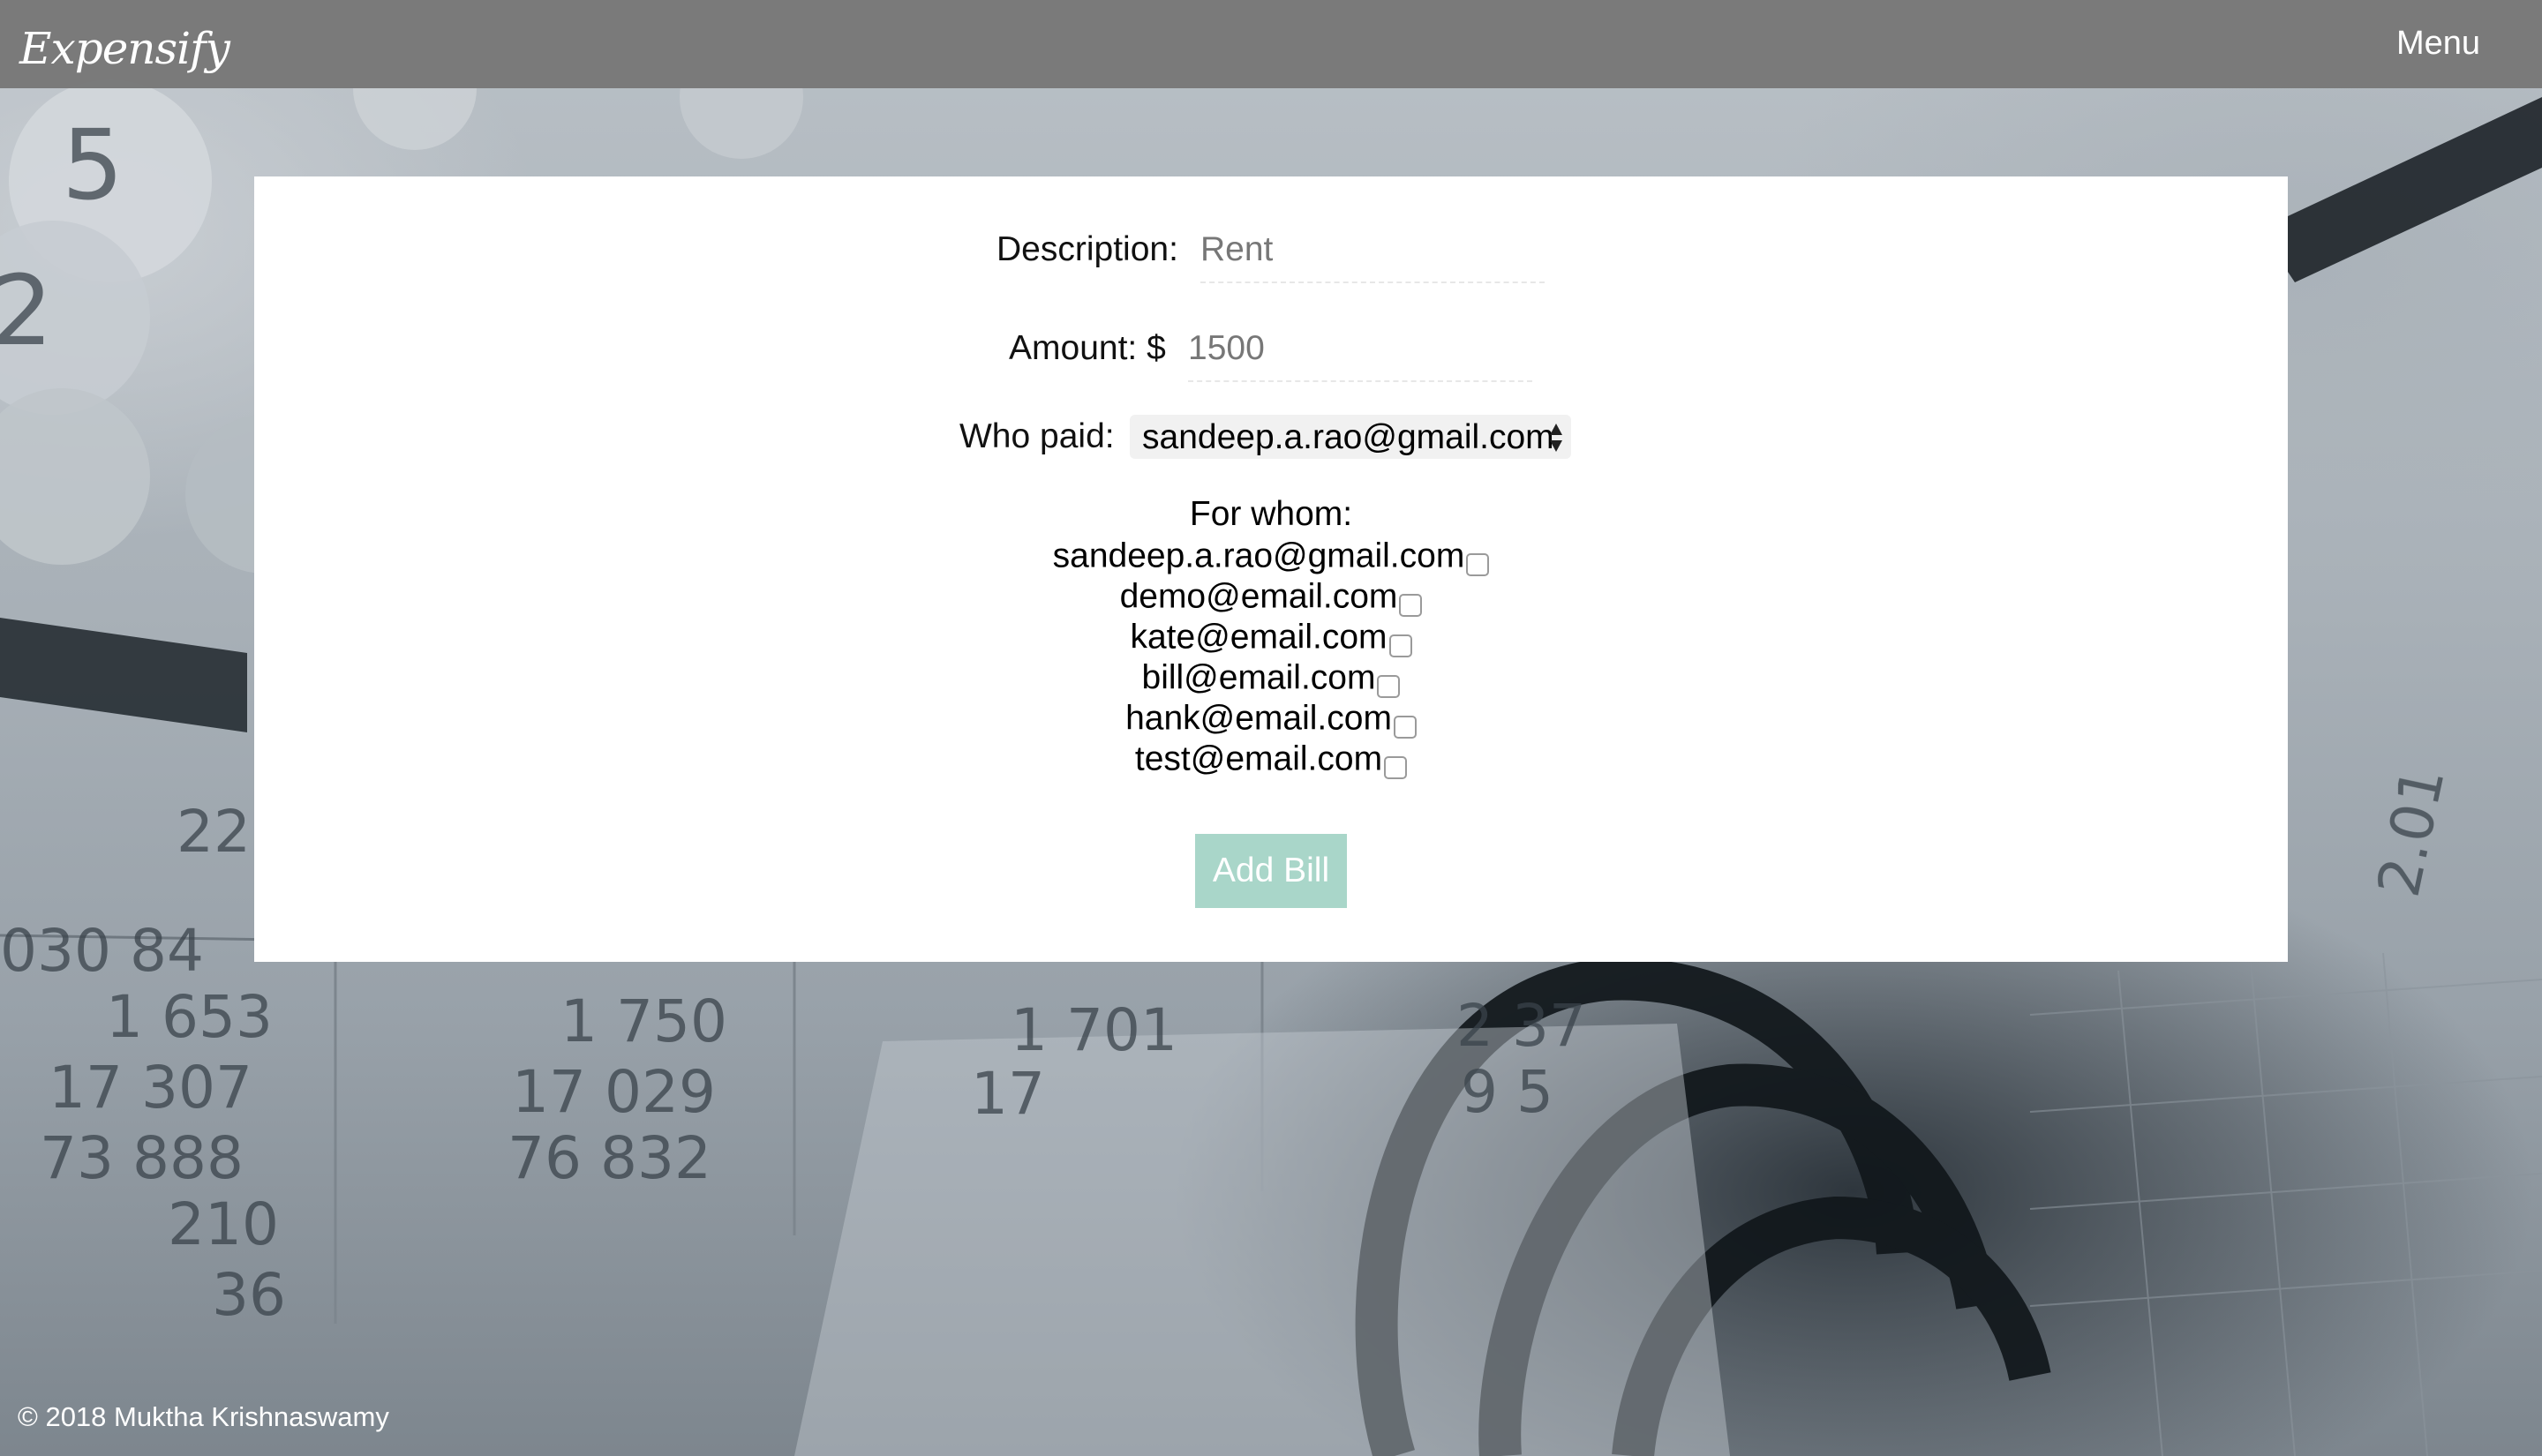 The image size is (2542, 1456). I want to click on for-whom-email: demo@email.com, so click(1258, 596).